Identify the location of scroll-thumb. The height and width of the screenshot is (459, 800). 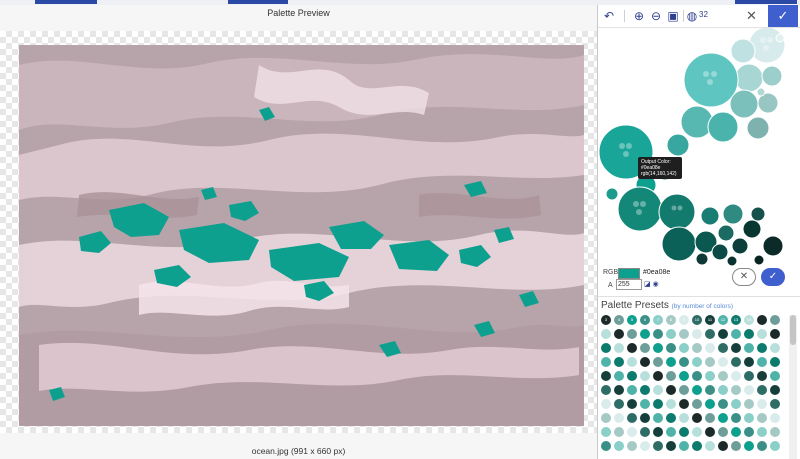
(793, 330).